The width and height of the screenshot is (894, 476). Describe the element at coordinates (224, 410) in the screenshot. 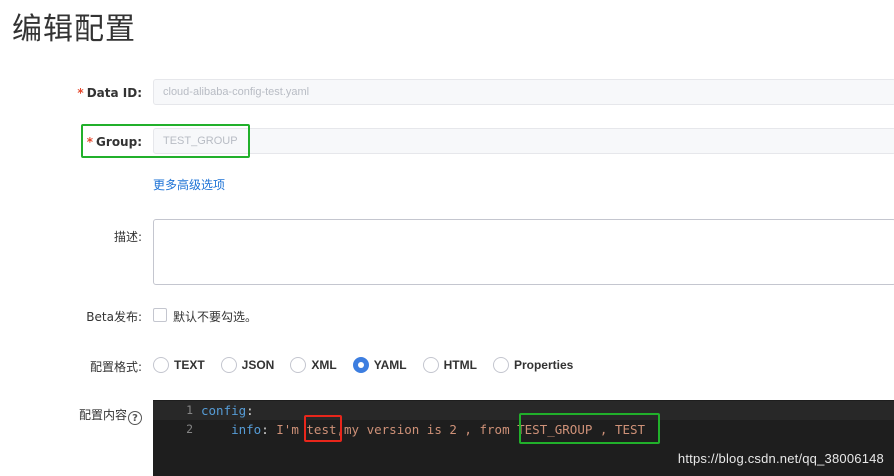

I see `yaml-key: config` at that location.